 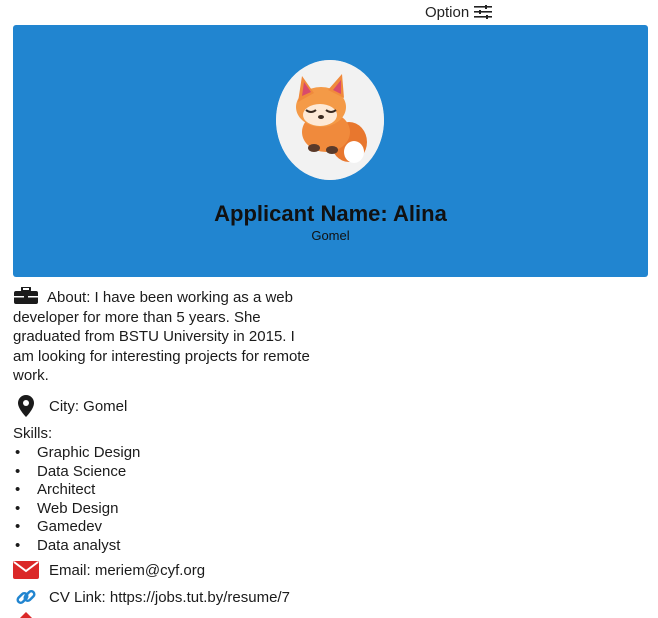 I want to click on skill-item: Web Design, so click(x=76, y=509).